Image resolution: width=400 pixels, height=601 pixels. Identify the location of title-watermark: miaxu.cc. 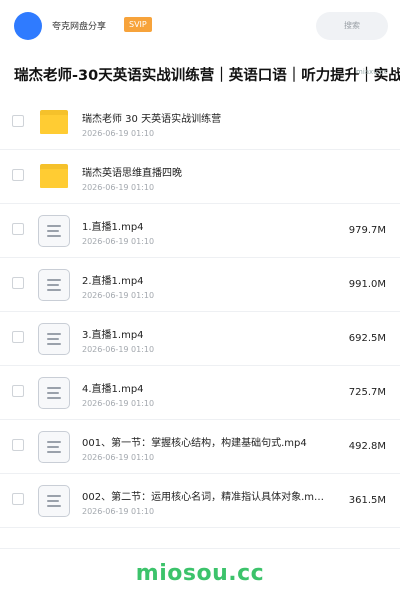
(372, 72).